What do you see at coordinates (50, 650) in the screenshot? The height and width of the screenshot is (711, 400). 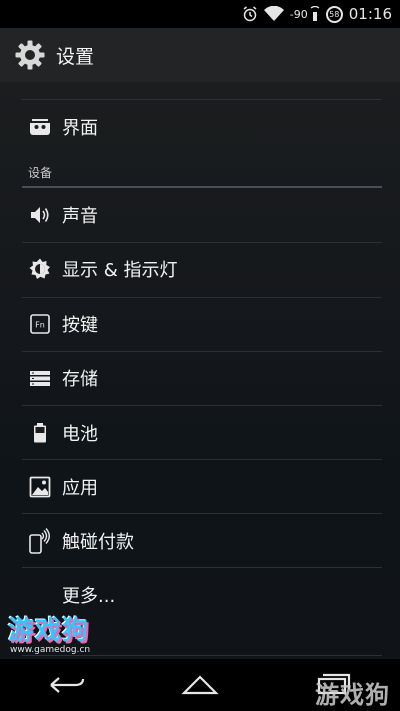 I see `watermark-url: www.gamedog.cn` at bounding box center [50, 650].